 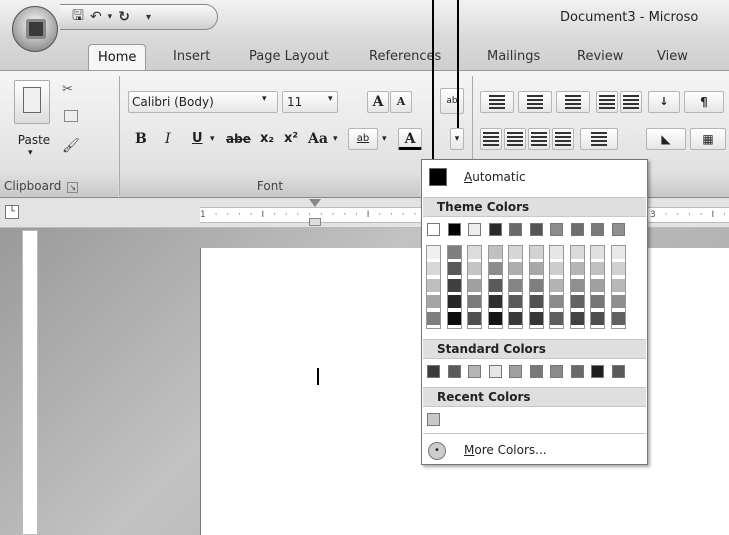 What do you see at coordinates (573, 102) in the screenshot?
I see `multilevel-list-button` at bounding box center [573, 102].